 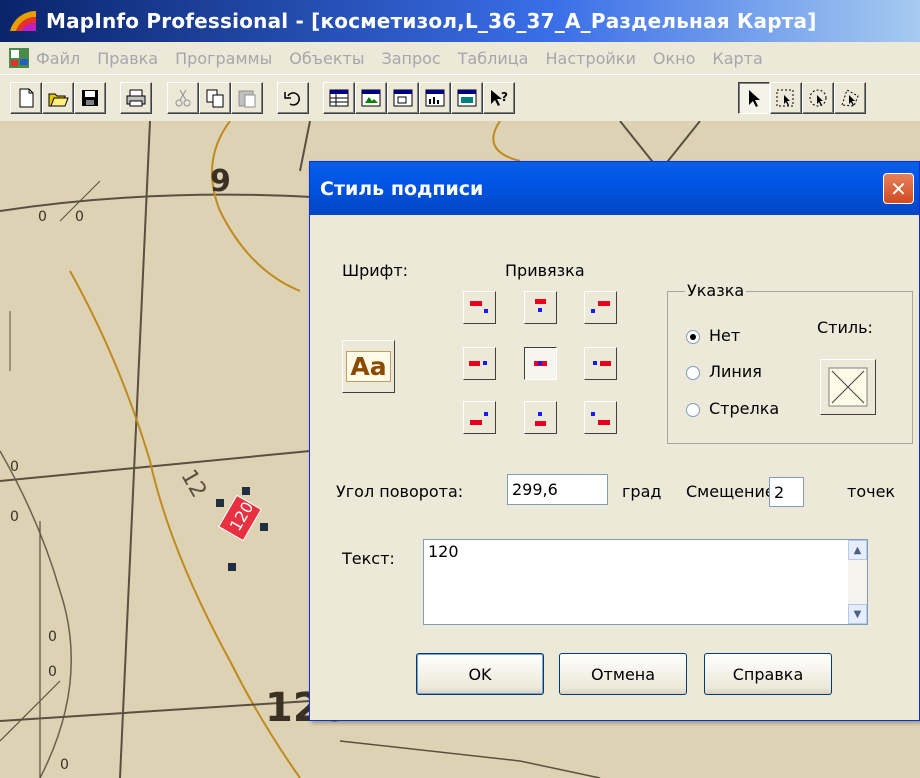 I want to click on map-label: 9, so click(x=220, y=181).